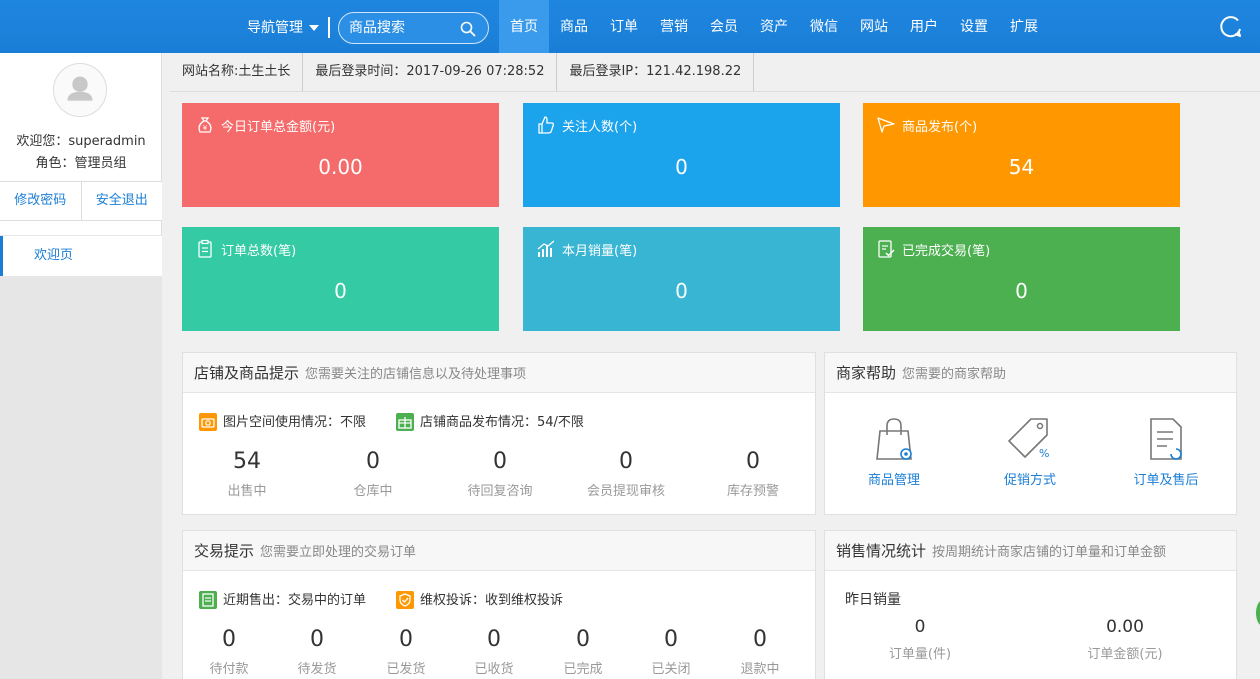 The image size is (1260, 679). What do you see at coordinates (774, 26) in the screenshot?
I see `menu-assets: 资产` at bounding box center [774, 26].